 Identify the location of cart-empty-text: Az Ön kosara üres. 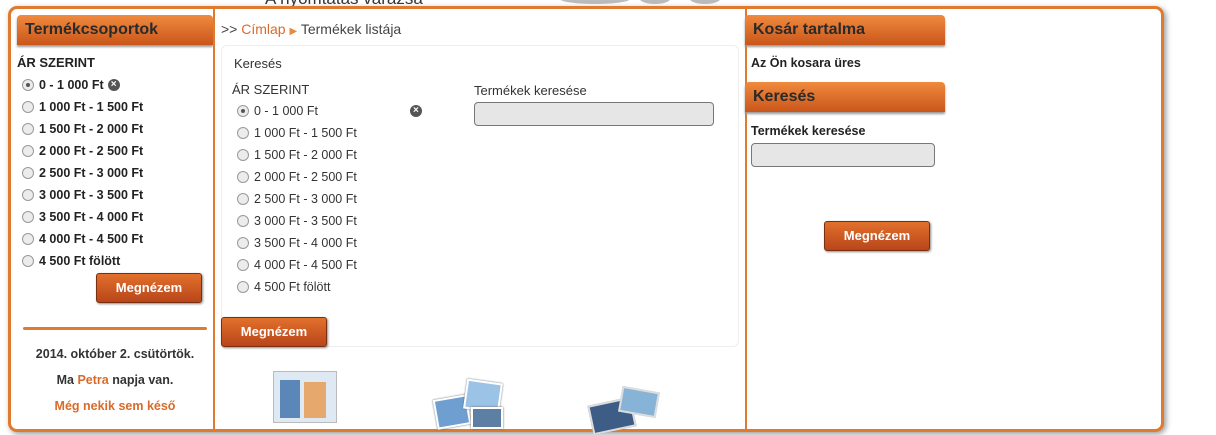
(806, 63).